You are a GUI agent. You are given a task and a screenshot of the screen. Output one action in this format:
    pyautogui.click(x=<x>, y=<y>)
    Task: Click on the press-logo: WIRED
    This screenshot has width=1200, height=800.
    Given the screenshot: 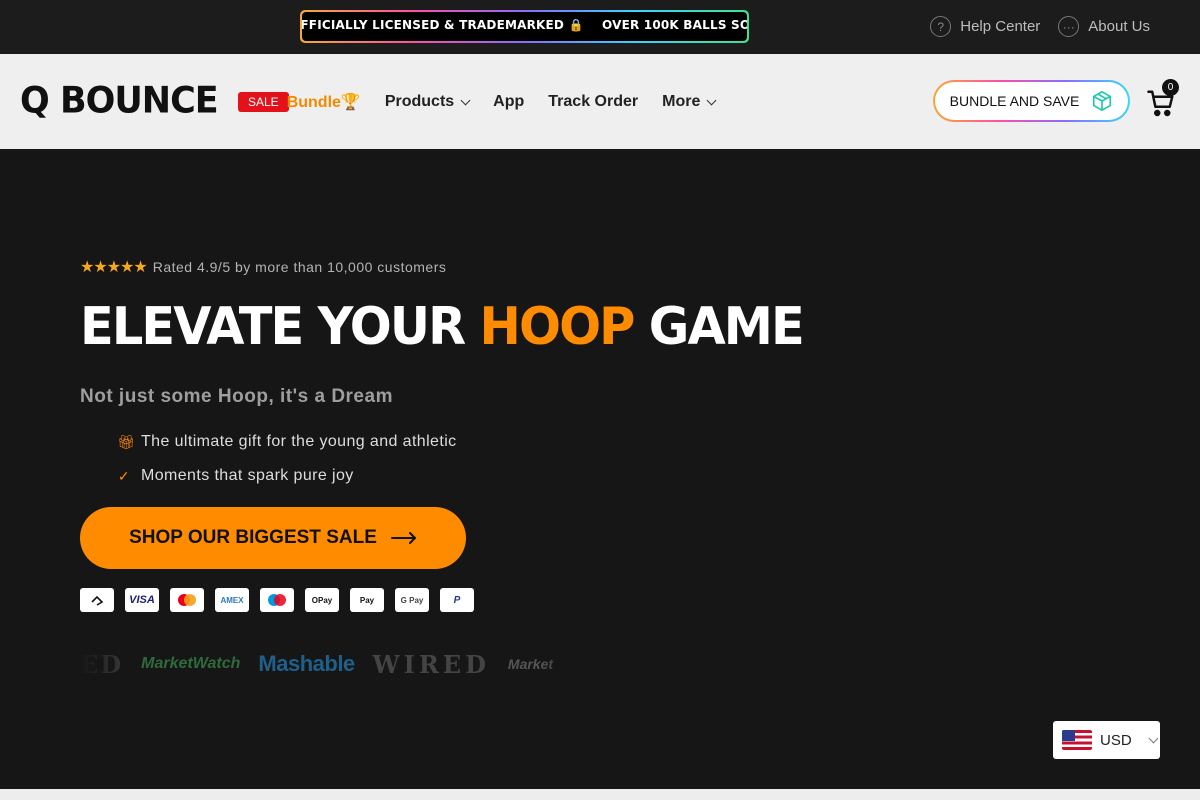 What is the action you would take?
    pyautogui.click(x=431, y=664)
    